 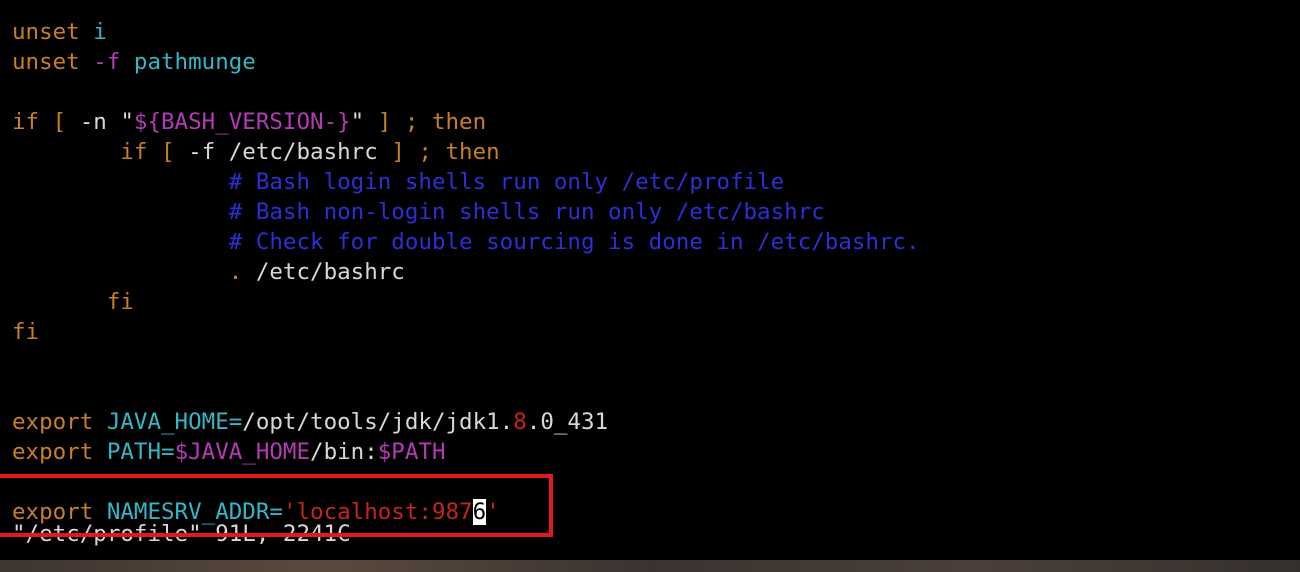 I want to click on code-line-15: export PATH=$JAVA_HOME/bin:$PATH, so click(x=466, y=452).